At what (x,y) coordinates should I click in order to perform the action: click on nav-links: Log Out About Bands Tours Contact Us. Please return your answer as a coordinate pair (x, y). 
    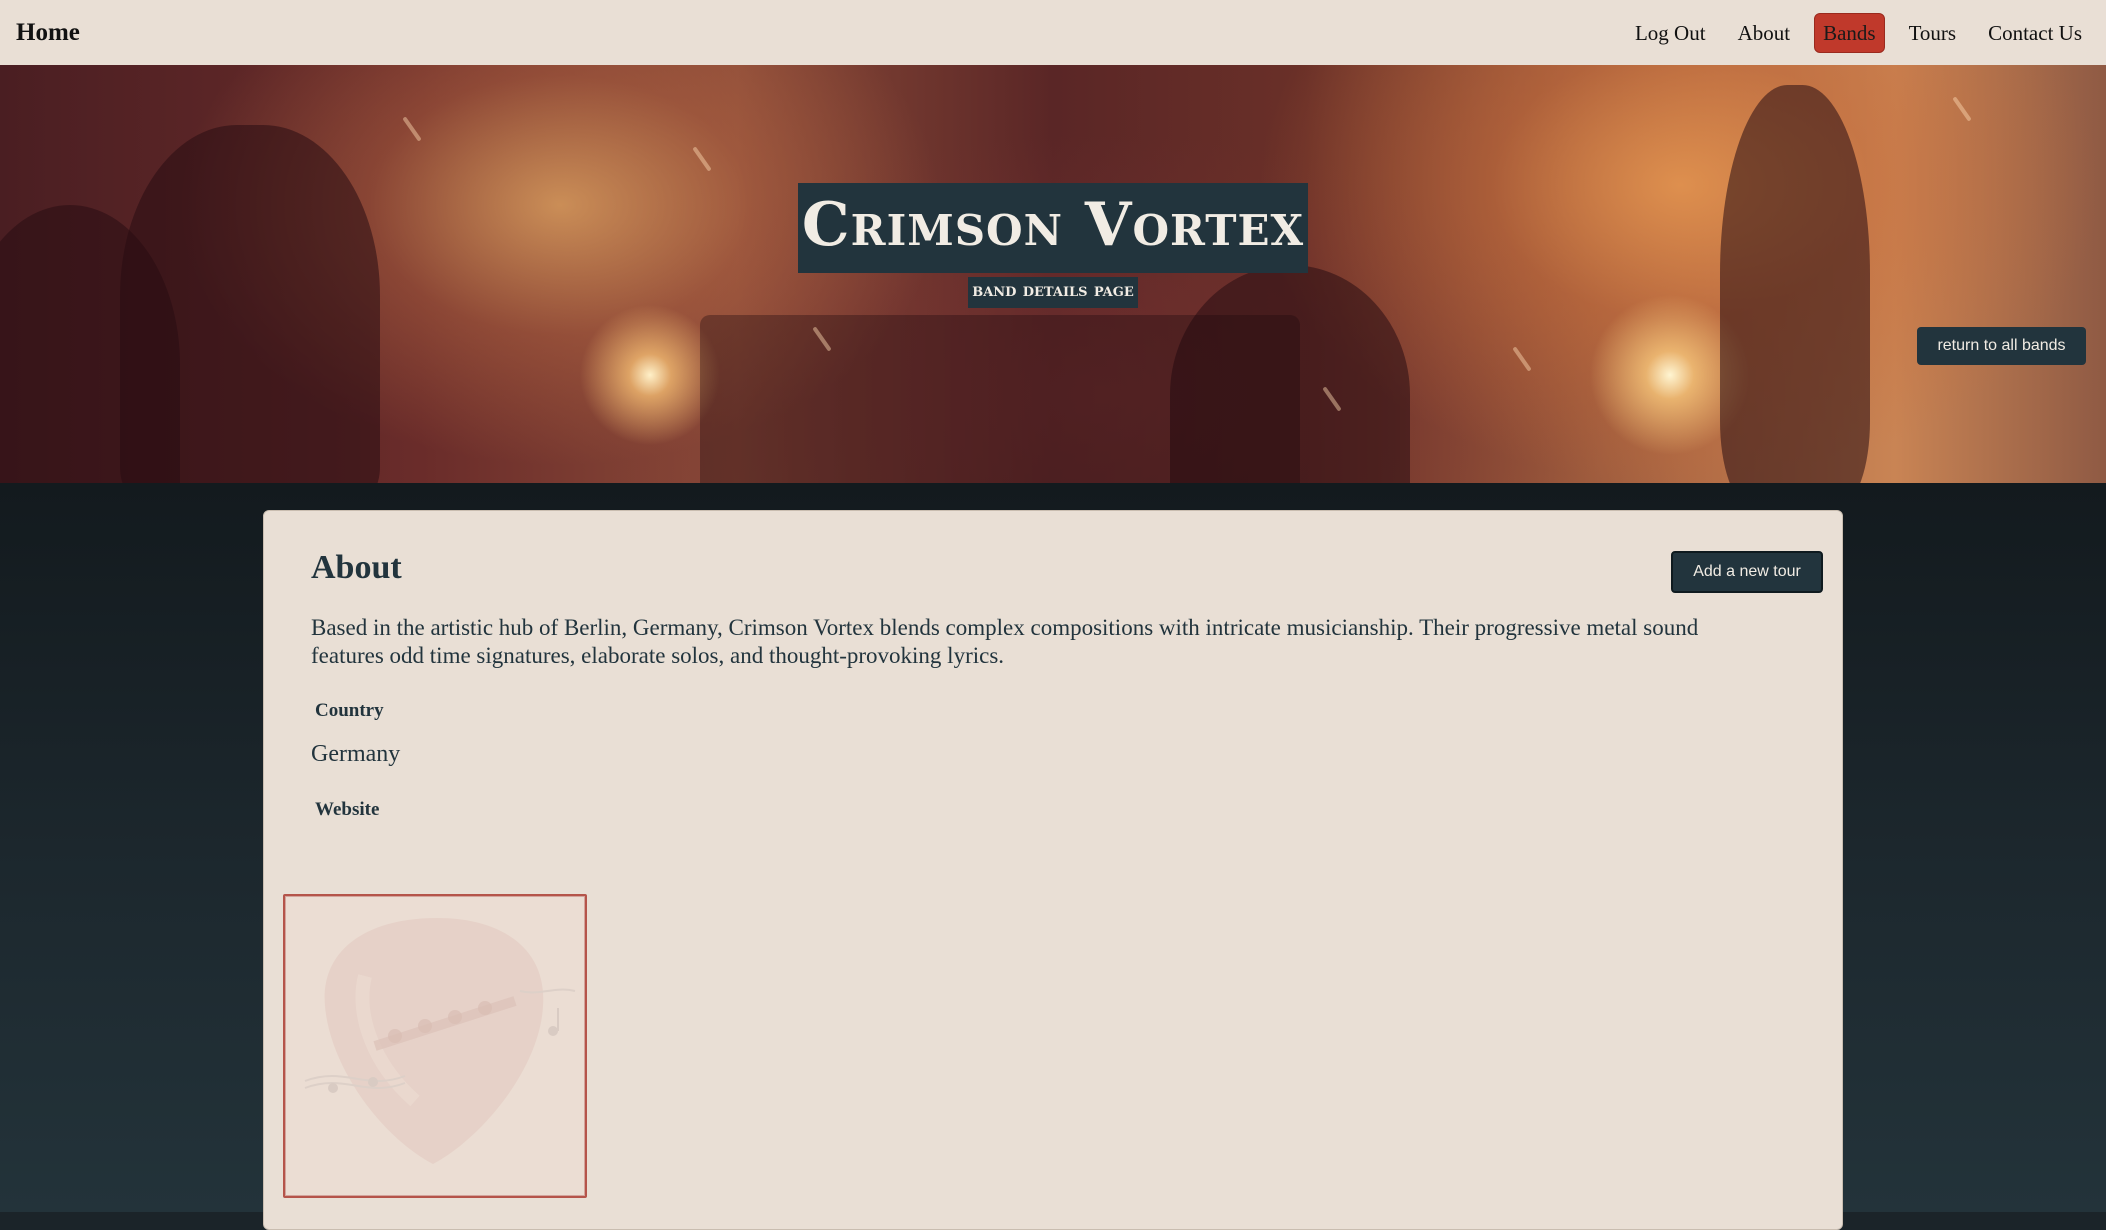
    Looking at the image, I should click on (1850, 32).